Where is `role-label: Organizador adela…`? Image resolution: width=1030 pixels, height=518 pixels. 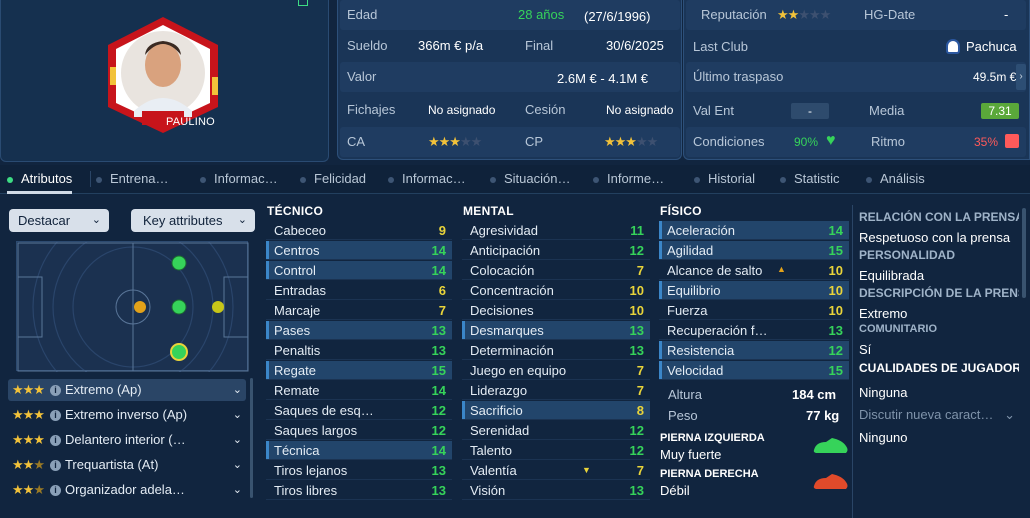 role-label: Organizador adela… is located at coordinates (124, 489).